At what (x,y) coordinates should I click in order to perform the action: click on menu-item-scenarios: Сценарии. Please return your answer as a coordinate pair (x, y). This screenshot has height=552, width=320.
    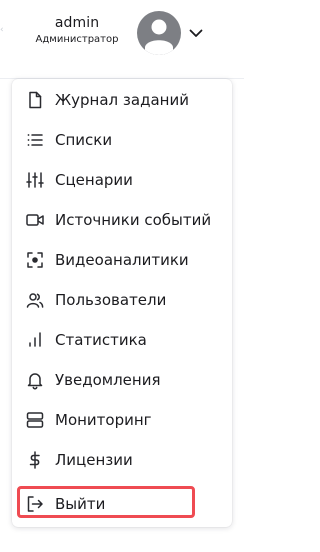
    Looking at the image, I should click on (122, 180).